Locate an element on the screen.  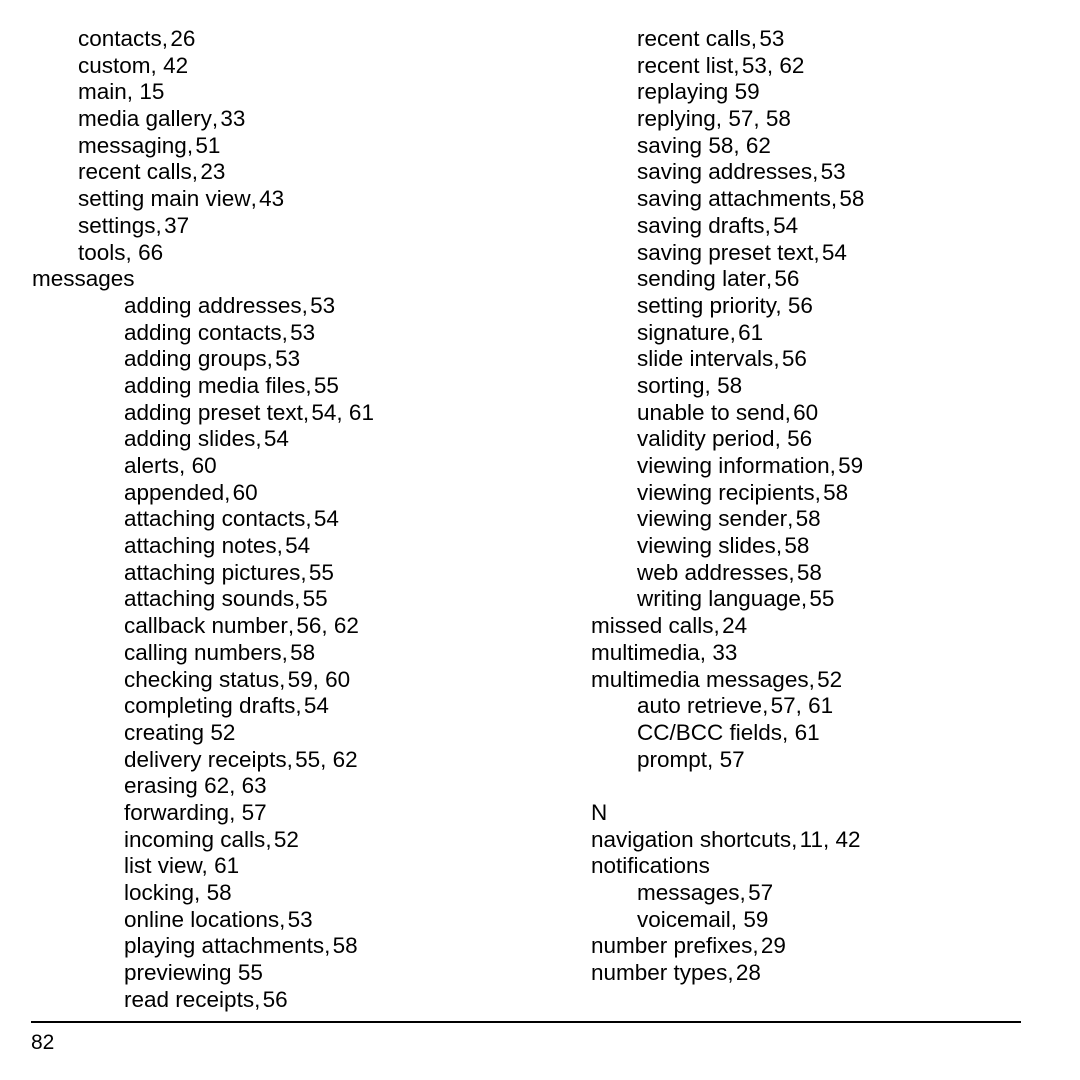
index-term: unable to send is located at coordinates (711, 412).